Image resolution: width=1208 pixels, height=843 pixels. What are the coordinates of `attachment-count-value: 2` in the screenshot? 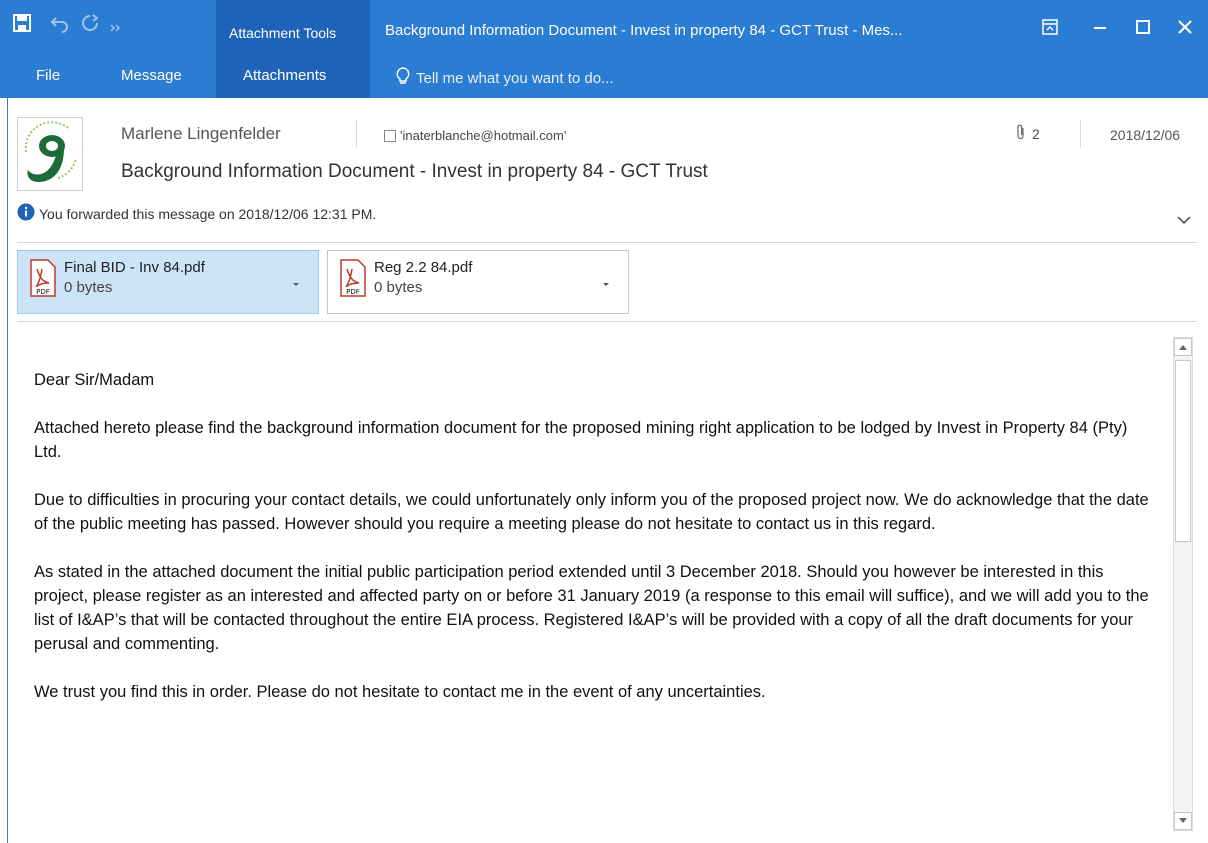 It's located at (1036, 133).